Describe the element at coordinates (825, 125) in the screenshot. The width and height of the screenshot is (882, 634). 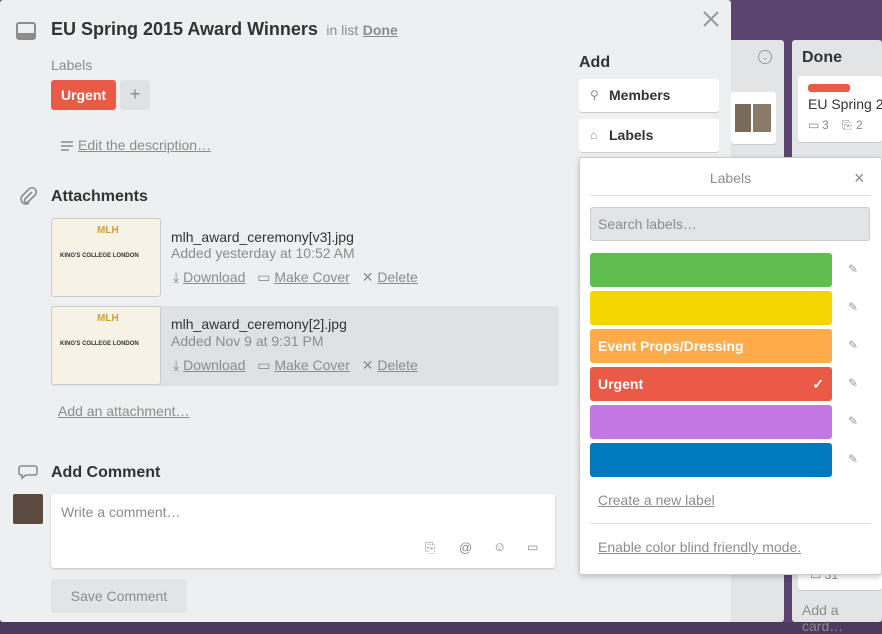
I see `comment-count: 3` at that location.